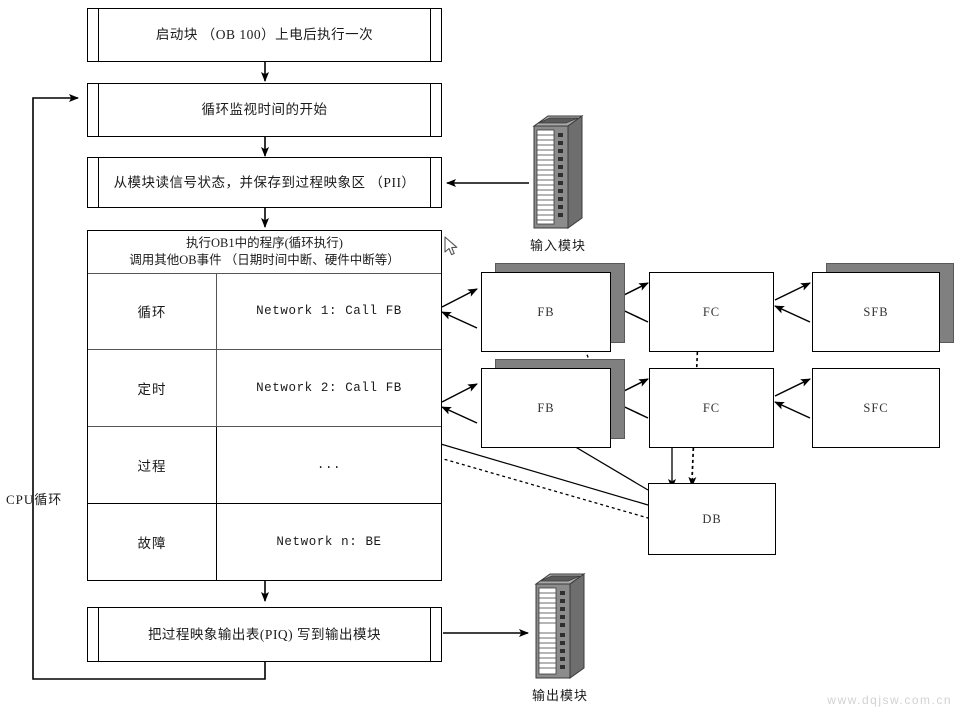 This screenshot has width=964, height=713. I want to click on ob1-header: 执行OB1中的程序(循环执行) 调用其他OB事件 （日期时间中断、硬件中断等）, so click(264, 252).